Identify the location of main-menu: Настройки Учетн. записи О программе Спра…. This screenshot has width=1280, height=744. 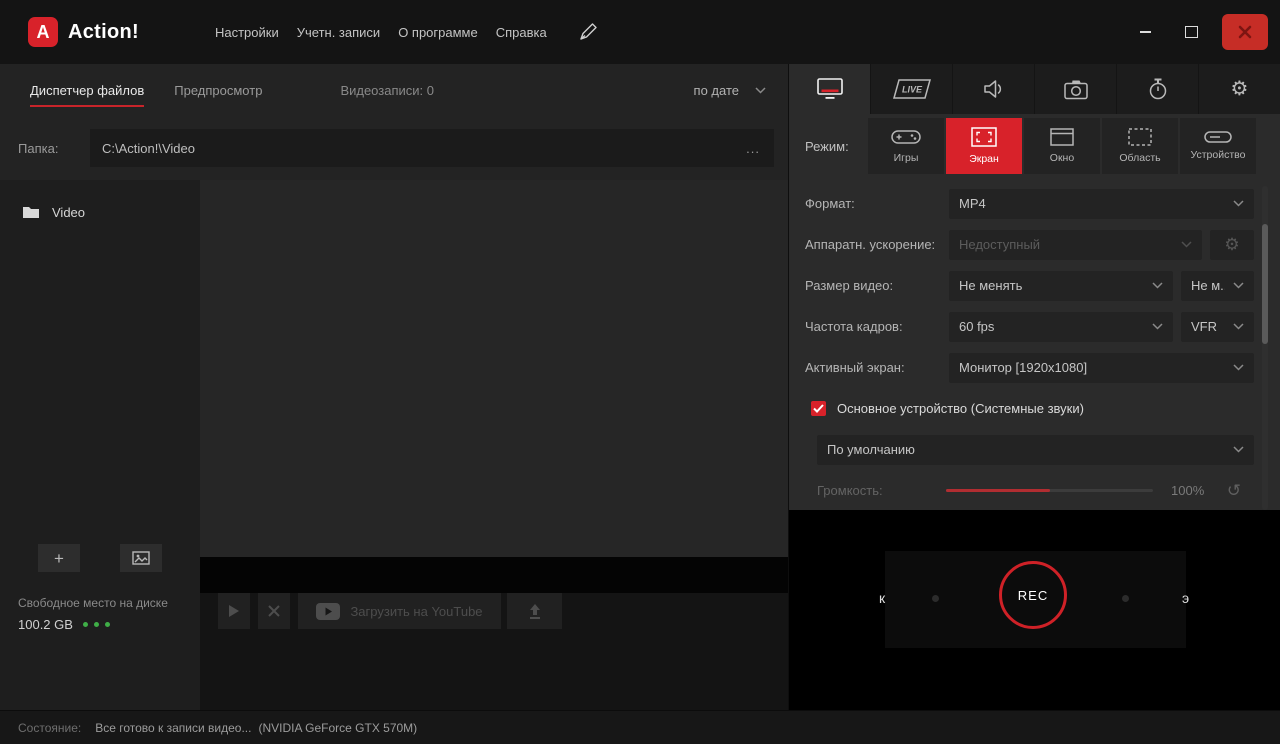
(381, 32).